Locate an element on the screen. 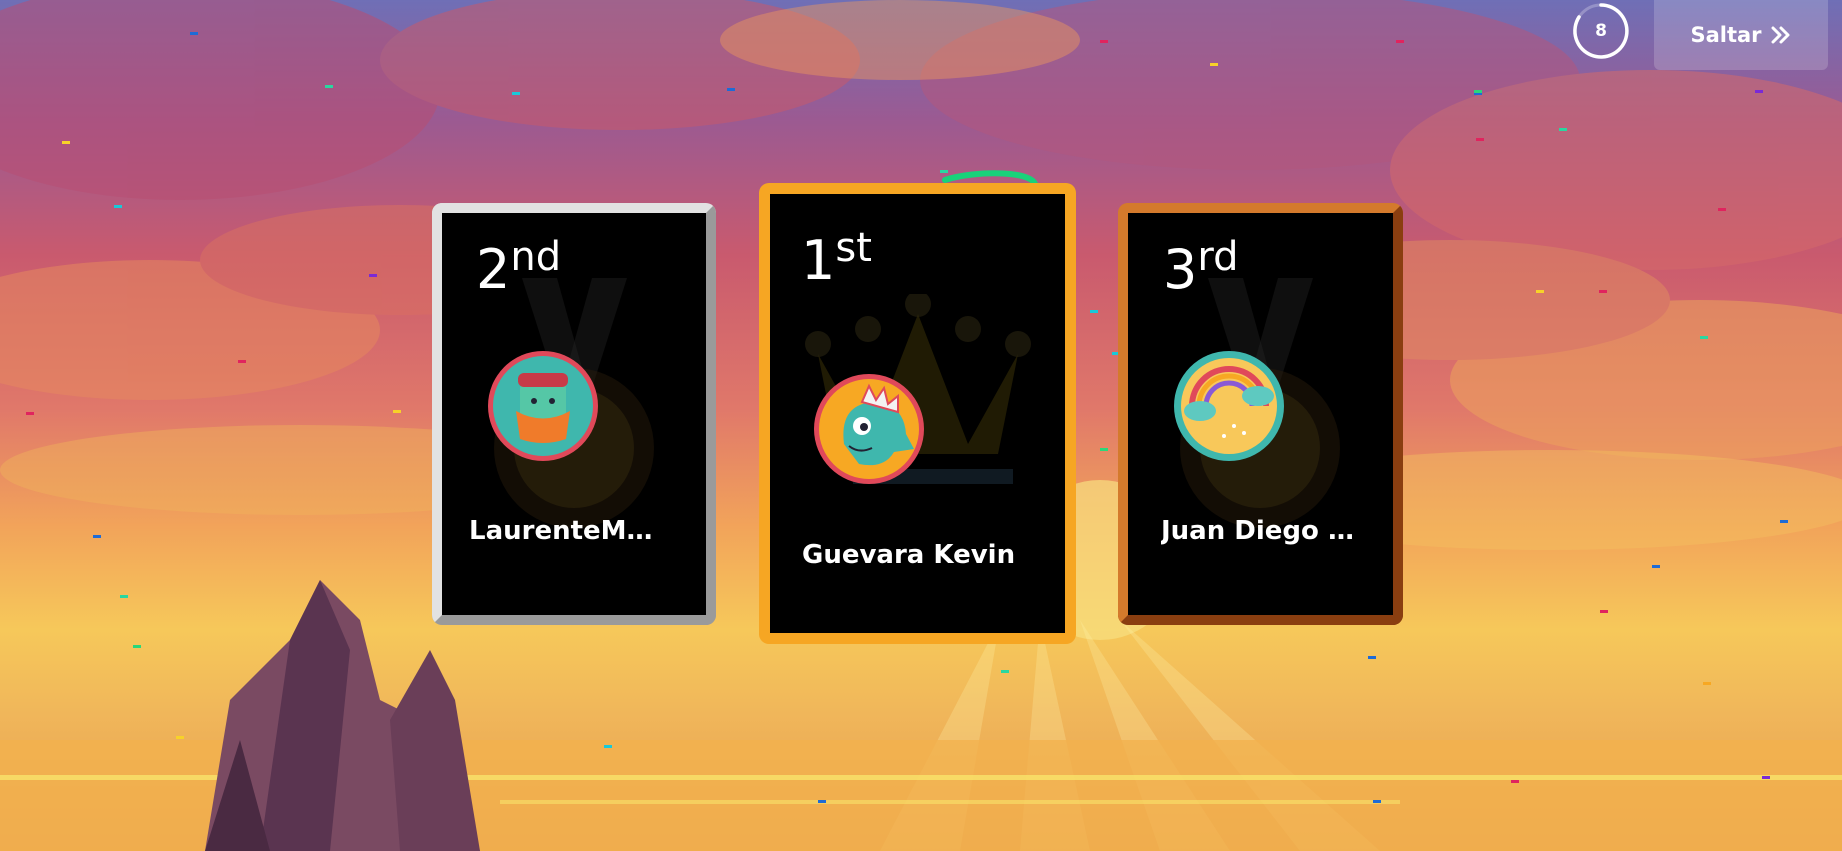 Image resolution: width=1842 pixels, height=851 pixels. podium-card-first: 1st Guevara Kevin is located at coordinates (917, 413).